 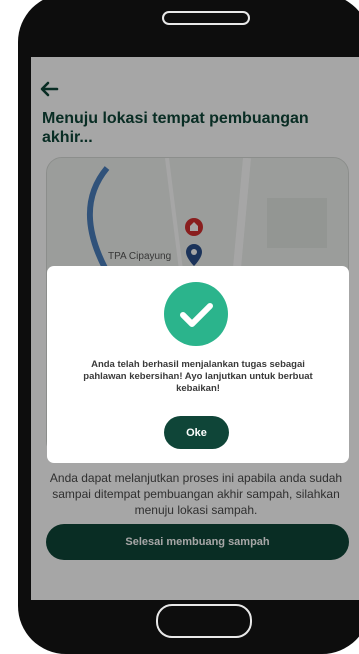 I want to click on speaker-grille, so click(x=206, y=18).